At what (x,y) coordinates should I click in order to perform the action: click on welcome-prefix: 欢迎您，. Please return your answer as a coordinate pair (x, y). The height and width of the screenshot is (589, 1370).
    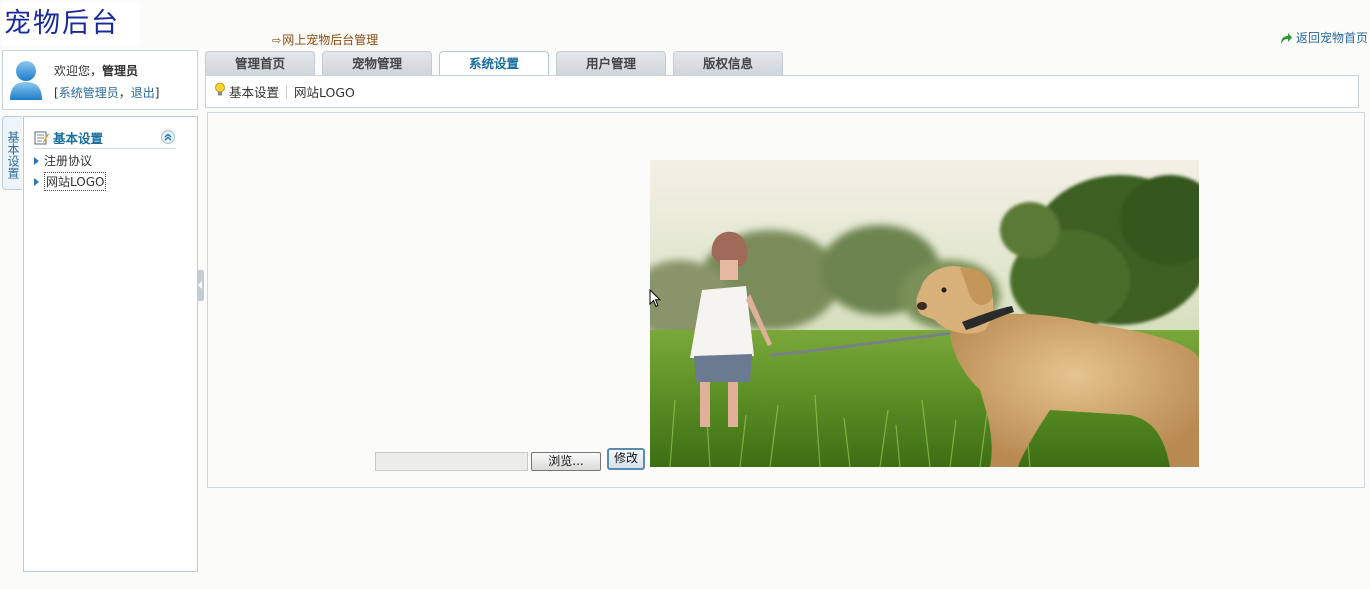
    Looking at the image, I should click on (78, 71).